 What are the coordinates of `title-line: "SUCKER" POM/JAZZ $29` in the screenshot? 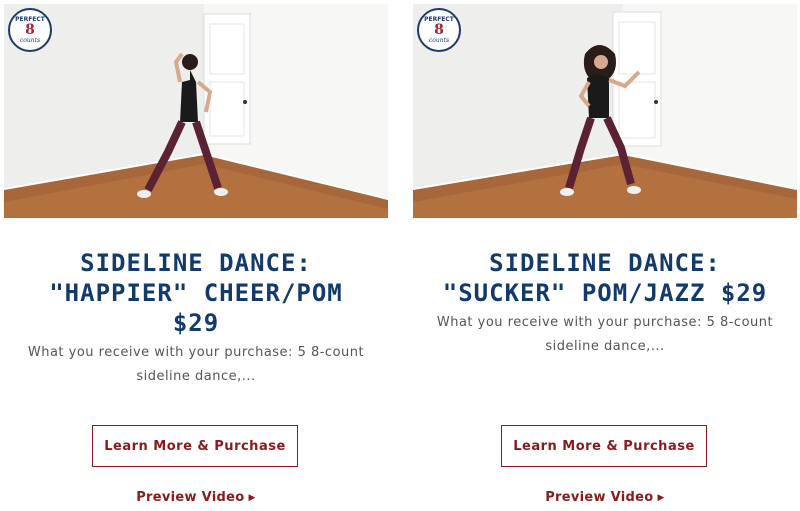 It's located at (605, 293).